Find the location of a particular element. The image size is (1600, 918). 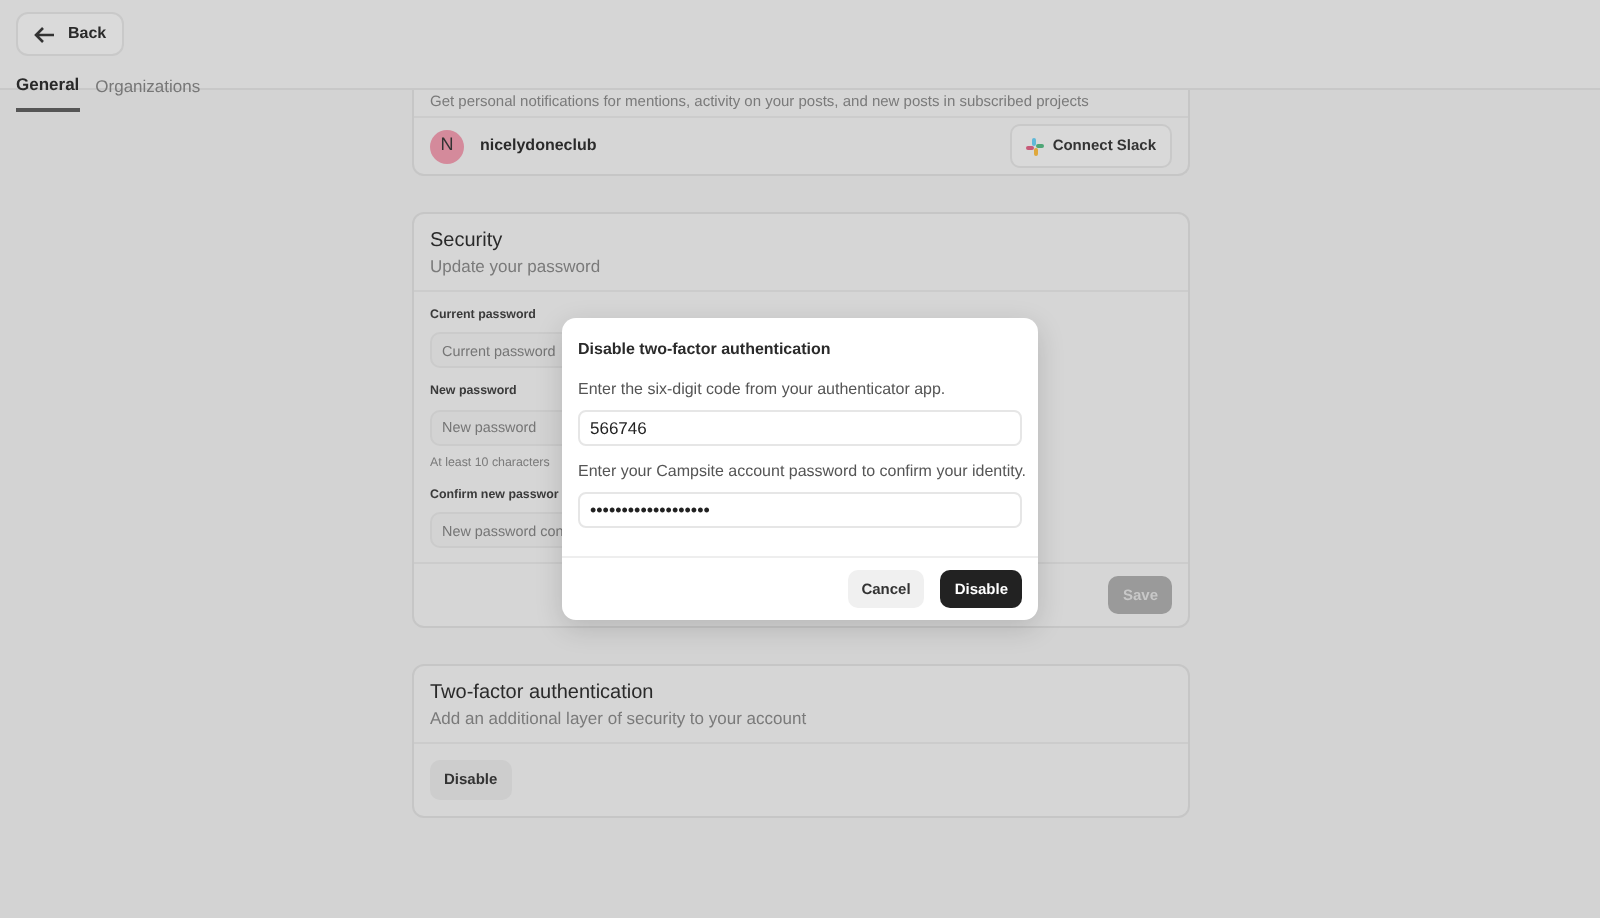

card-subtitle: Add an additional layer of security to your account is located at coordinates (619, 718).